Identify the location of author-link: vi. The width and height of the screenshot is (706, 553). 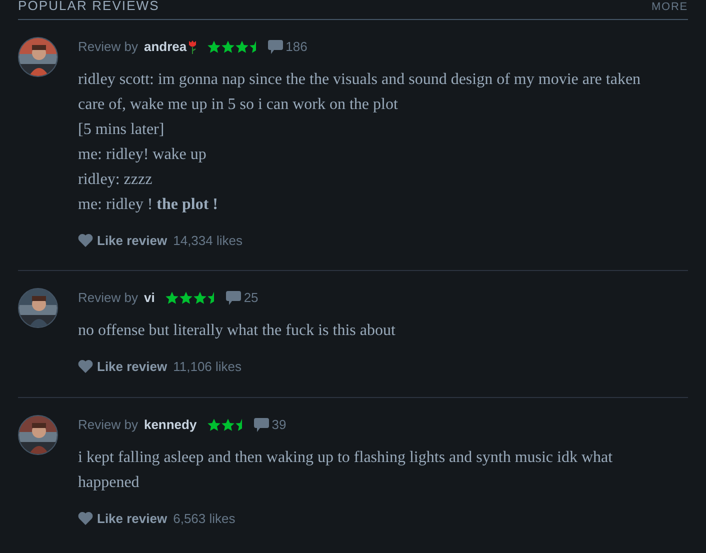
(149, 298).